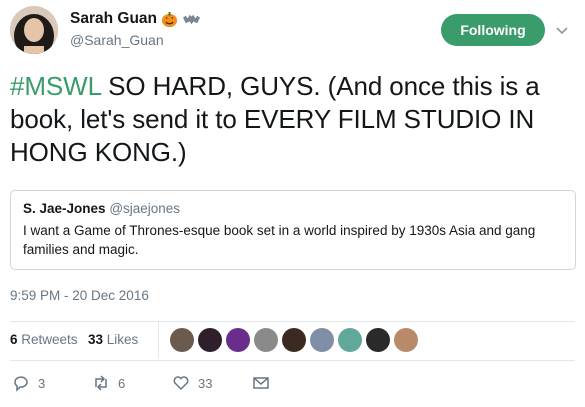 This screenshot has width=585, height=407. Describe the element at coordinates (191, 19) in the screenshot. I see `bat-icon` at that location.